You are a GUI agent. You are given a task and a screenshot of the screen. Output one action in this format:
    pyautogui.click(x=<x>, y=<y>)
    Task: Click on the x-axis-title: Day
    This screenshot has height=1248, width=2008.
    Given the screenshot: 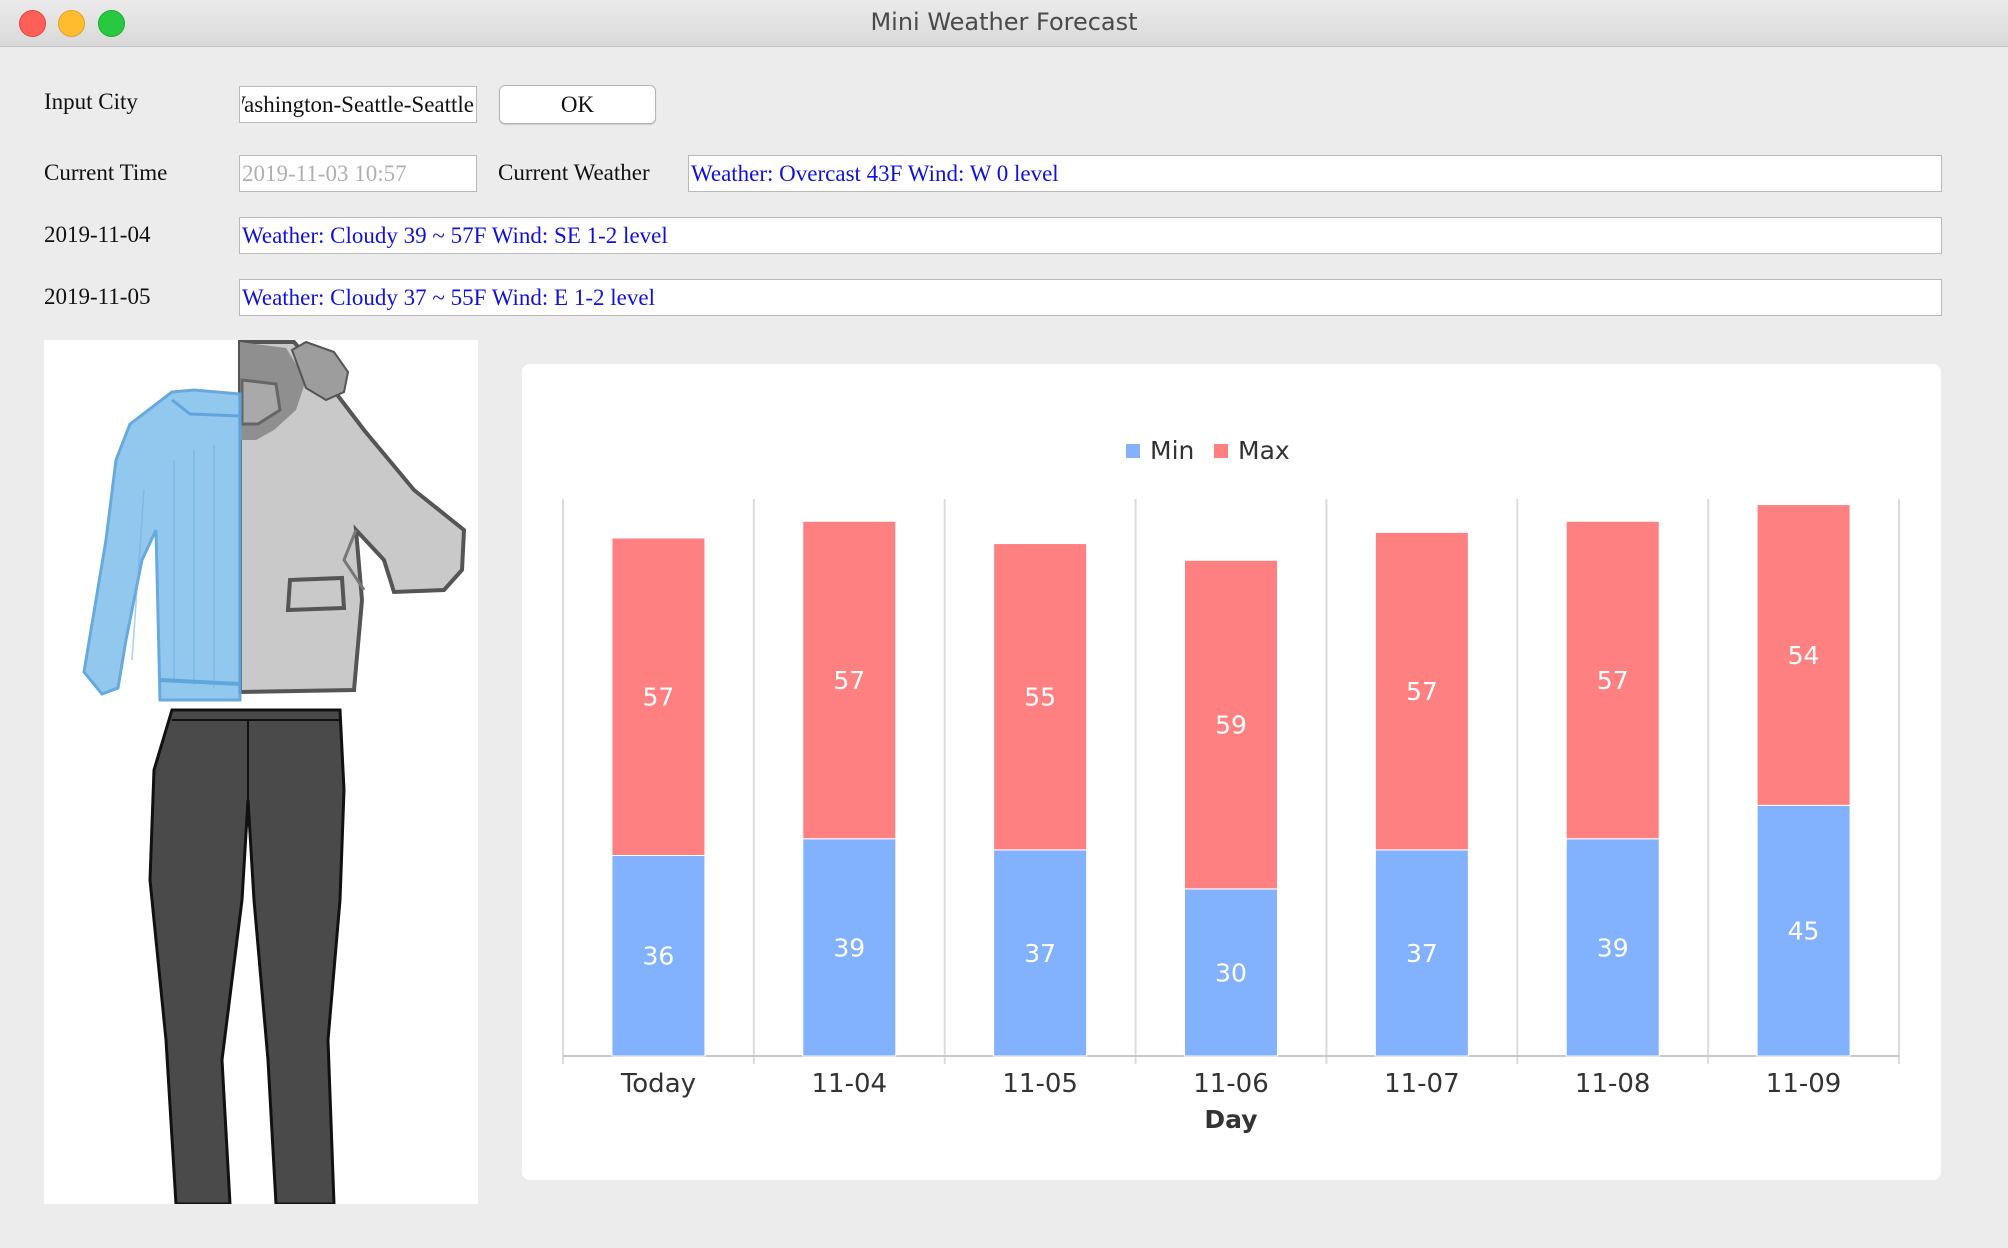 What is the action you would take?
    pyautogui.click(x=1230, y=1119)
    